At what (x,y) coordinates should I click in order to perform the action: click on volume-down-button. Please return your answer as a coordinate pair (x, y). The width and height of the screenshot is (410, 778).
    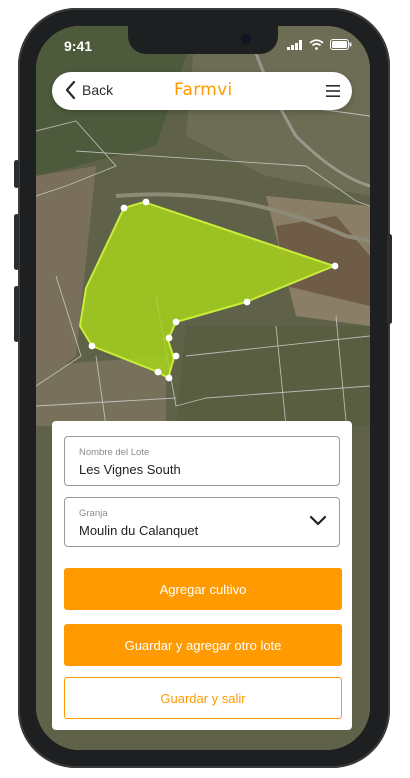
    Looking at the image, I should click on (16, 314).